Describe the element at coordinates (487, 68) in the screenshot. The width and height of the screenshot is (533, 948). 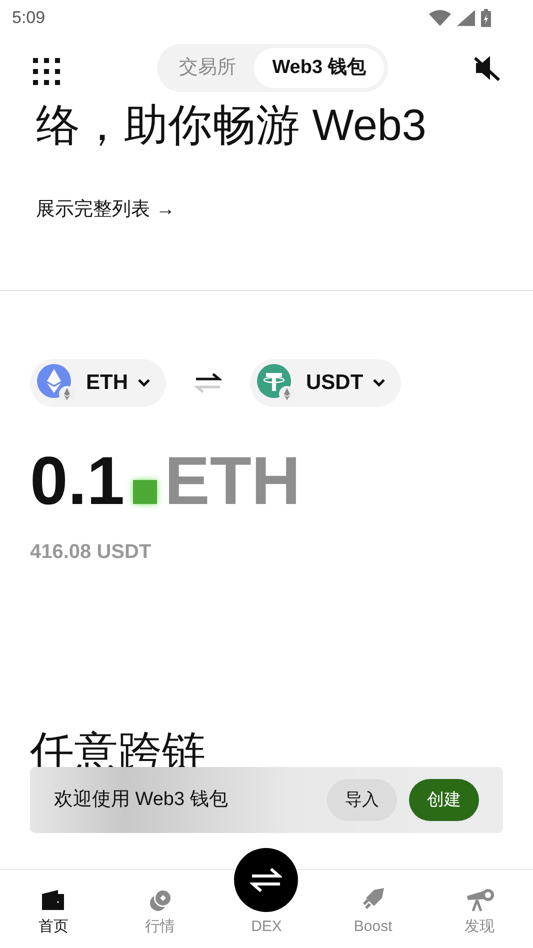
I see `mute-icon` at that location.